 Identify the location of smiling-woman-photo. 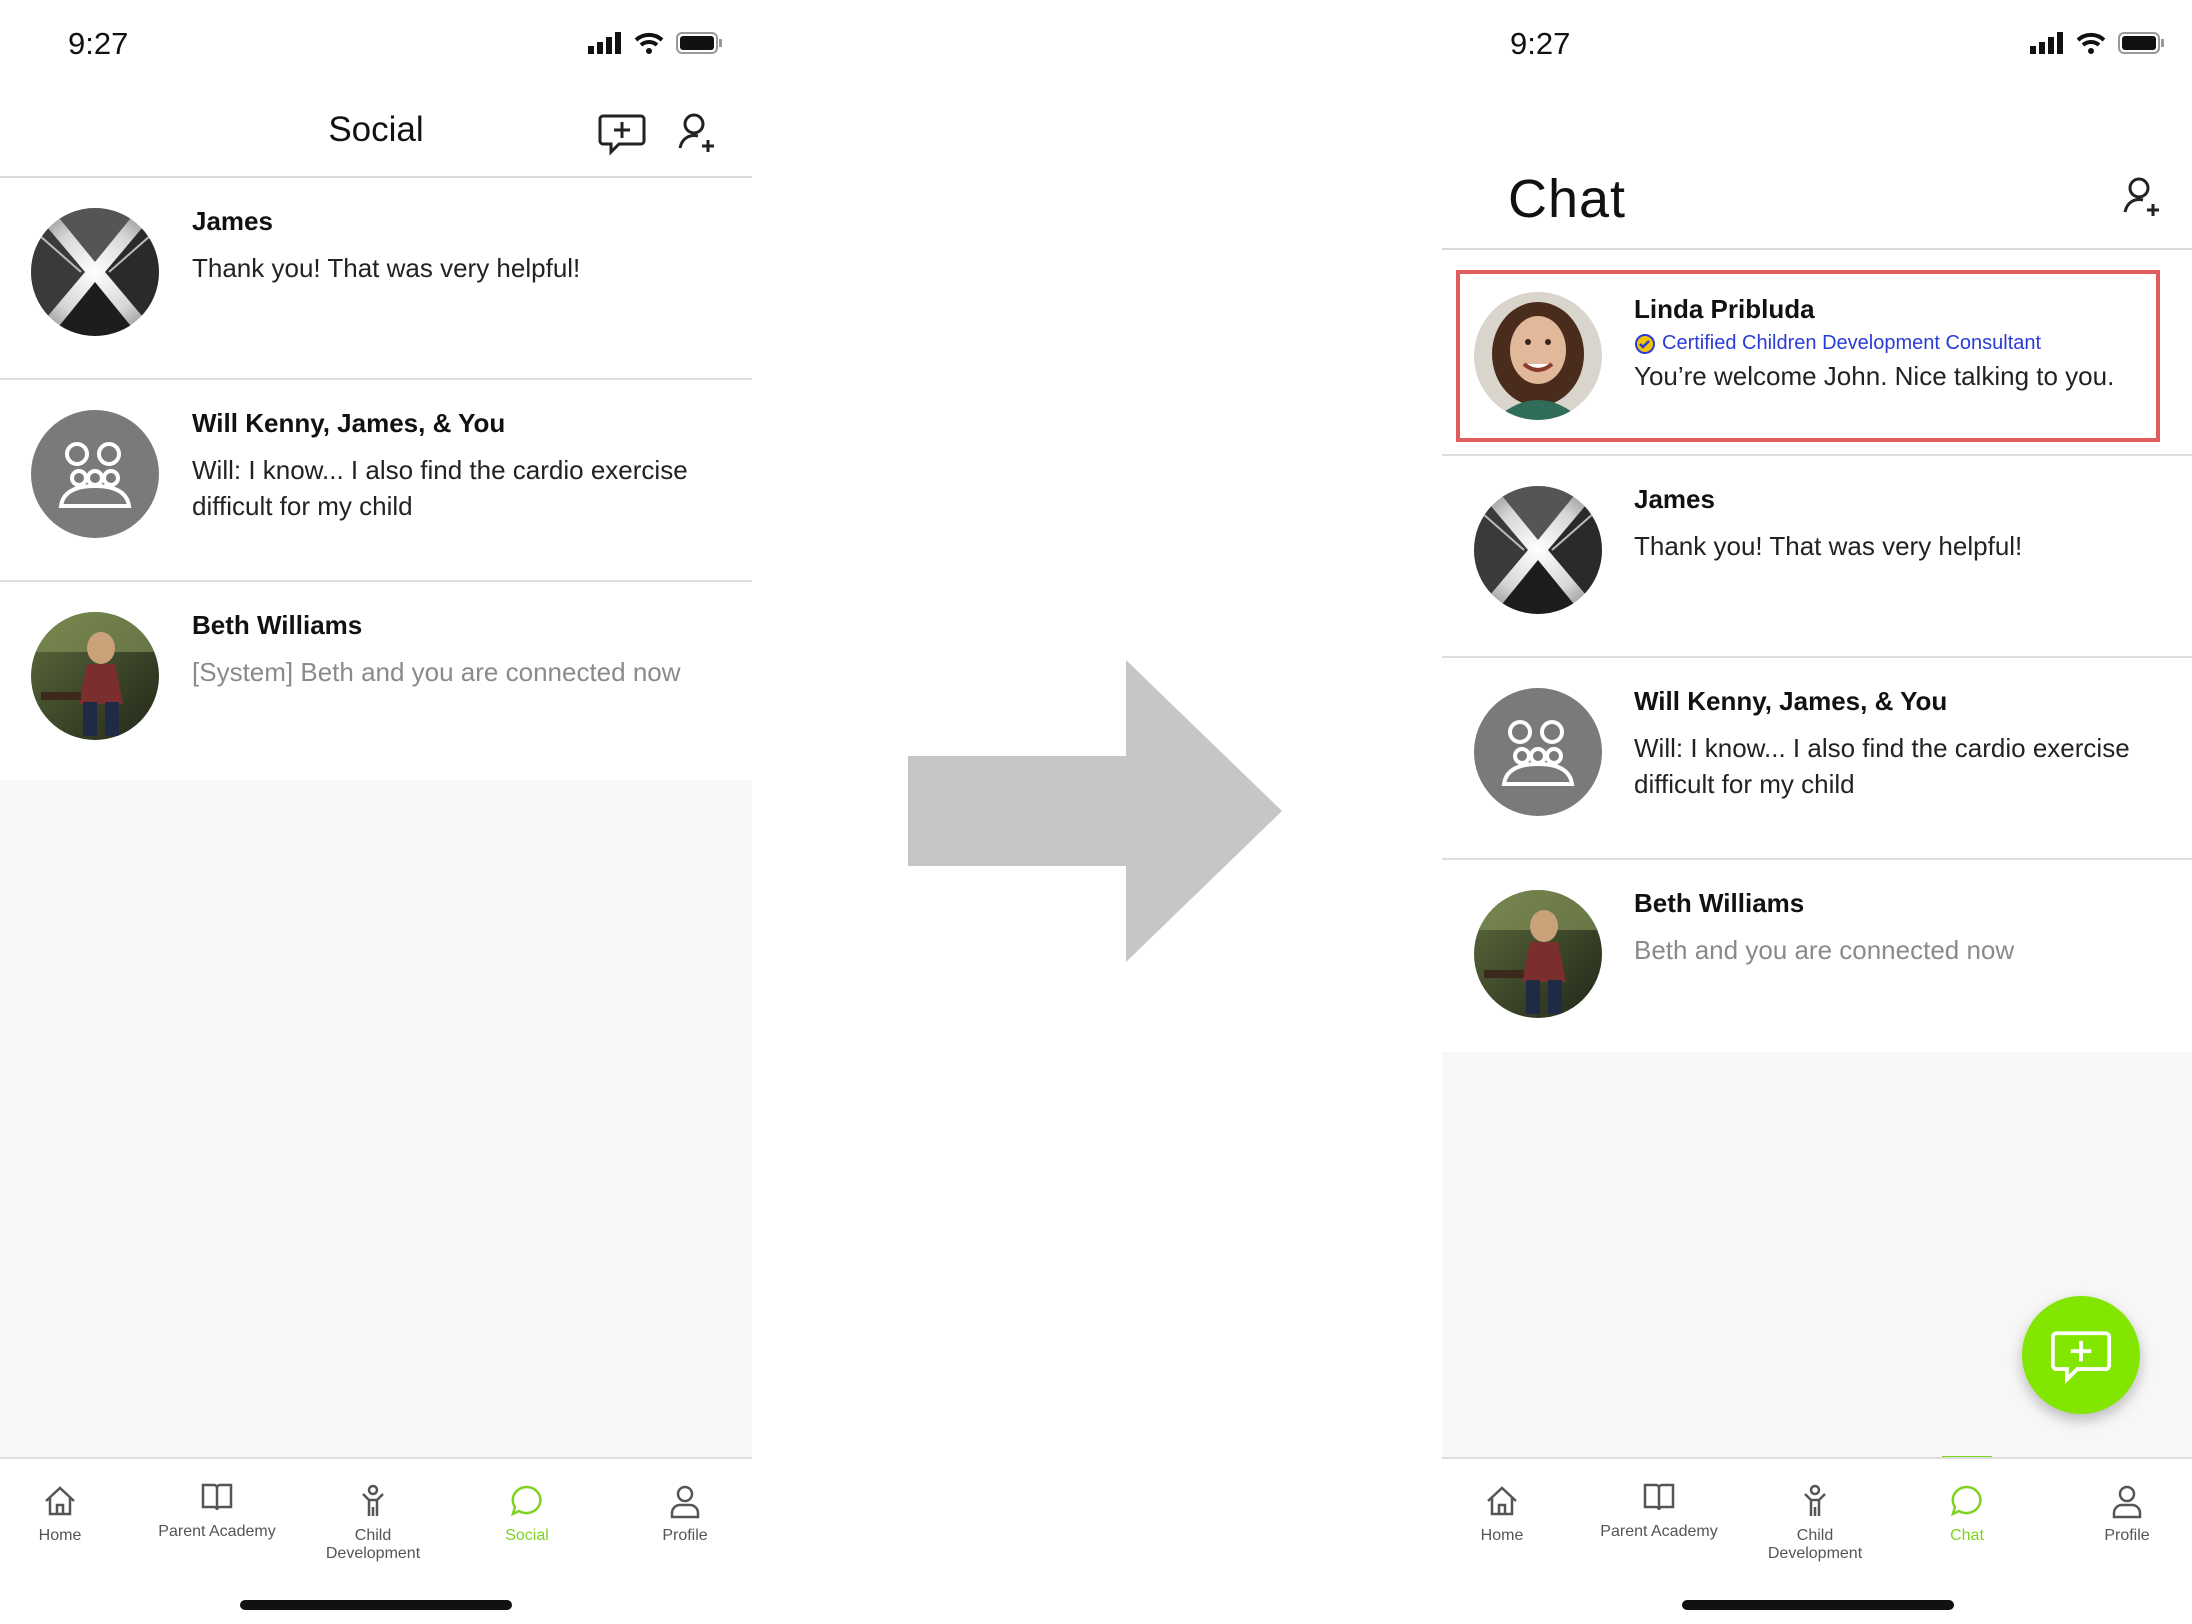
(1538, 356).